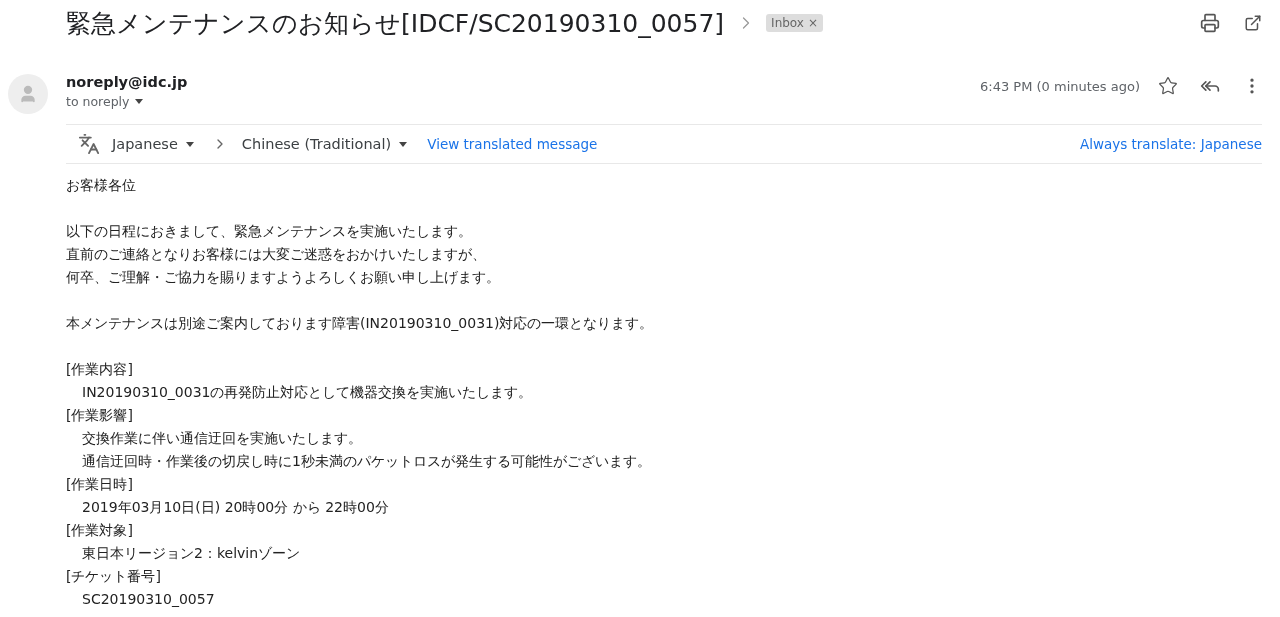 The height and width of the screenshot is (617, 1280). I want to click on sender-email: noreply@idc.jp, so click(127, 82).